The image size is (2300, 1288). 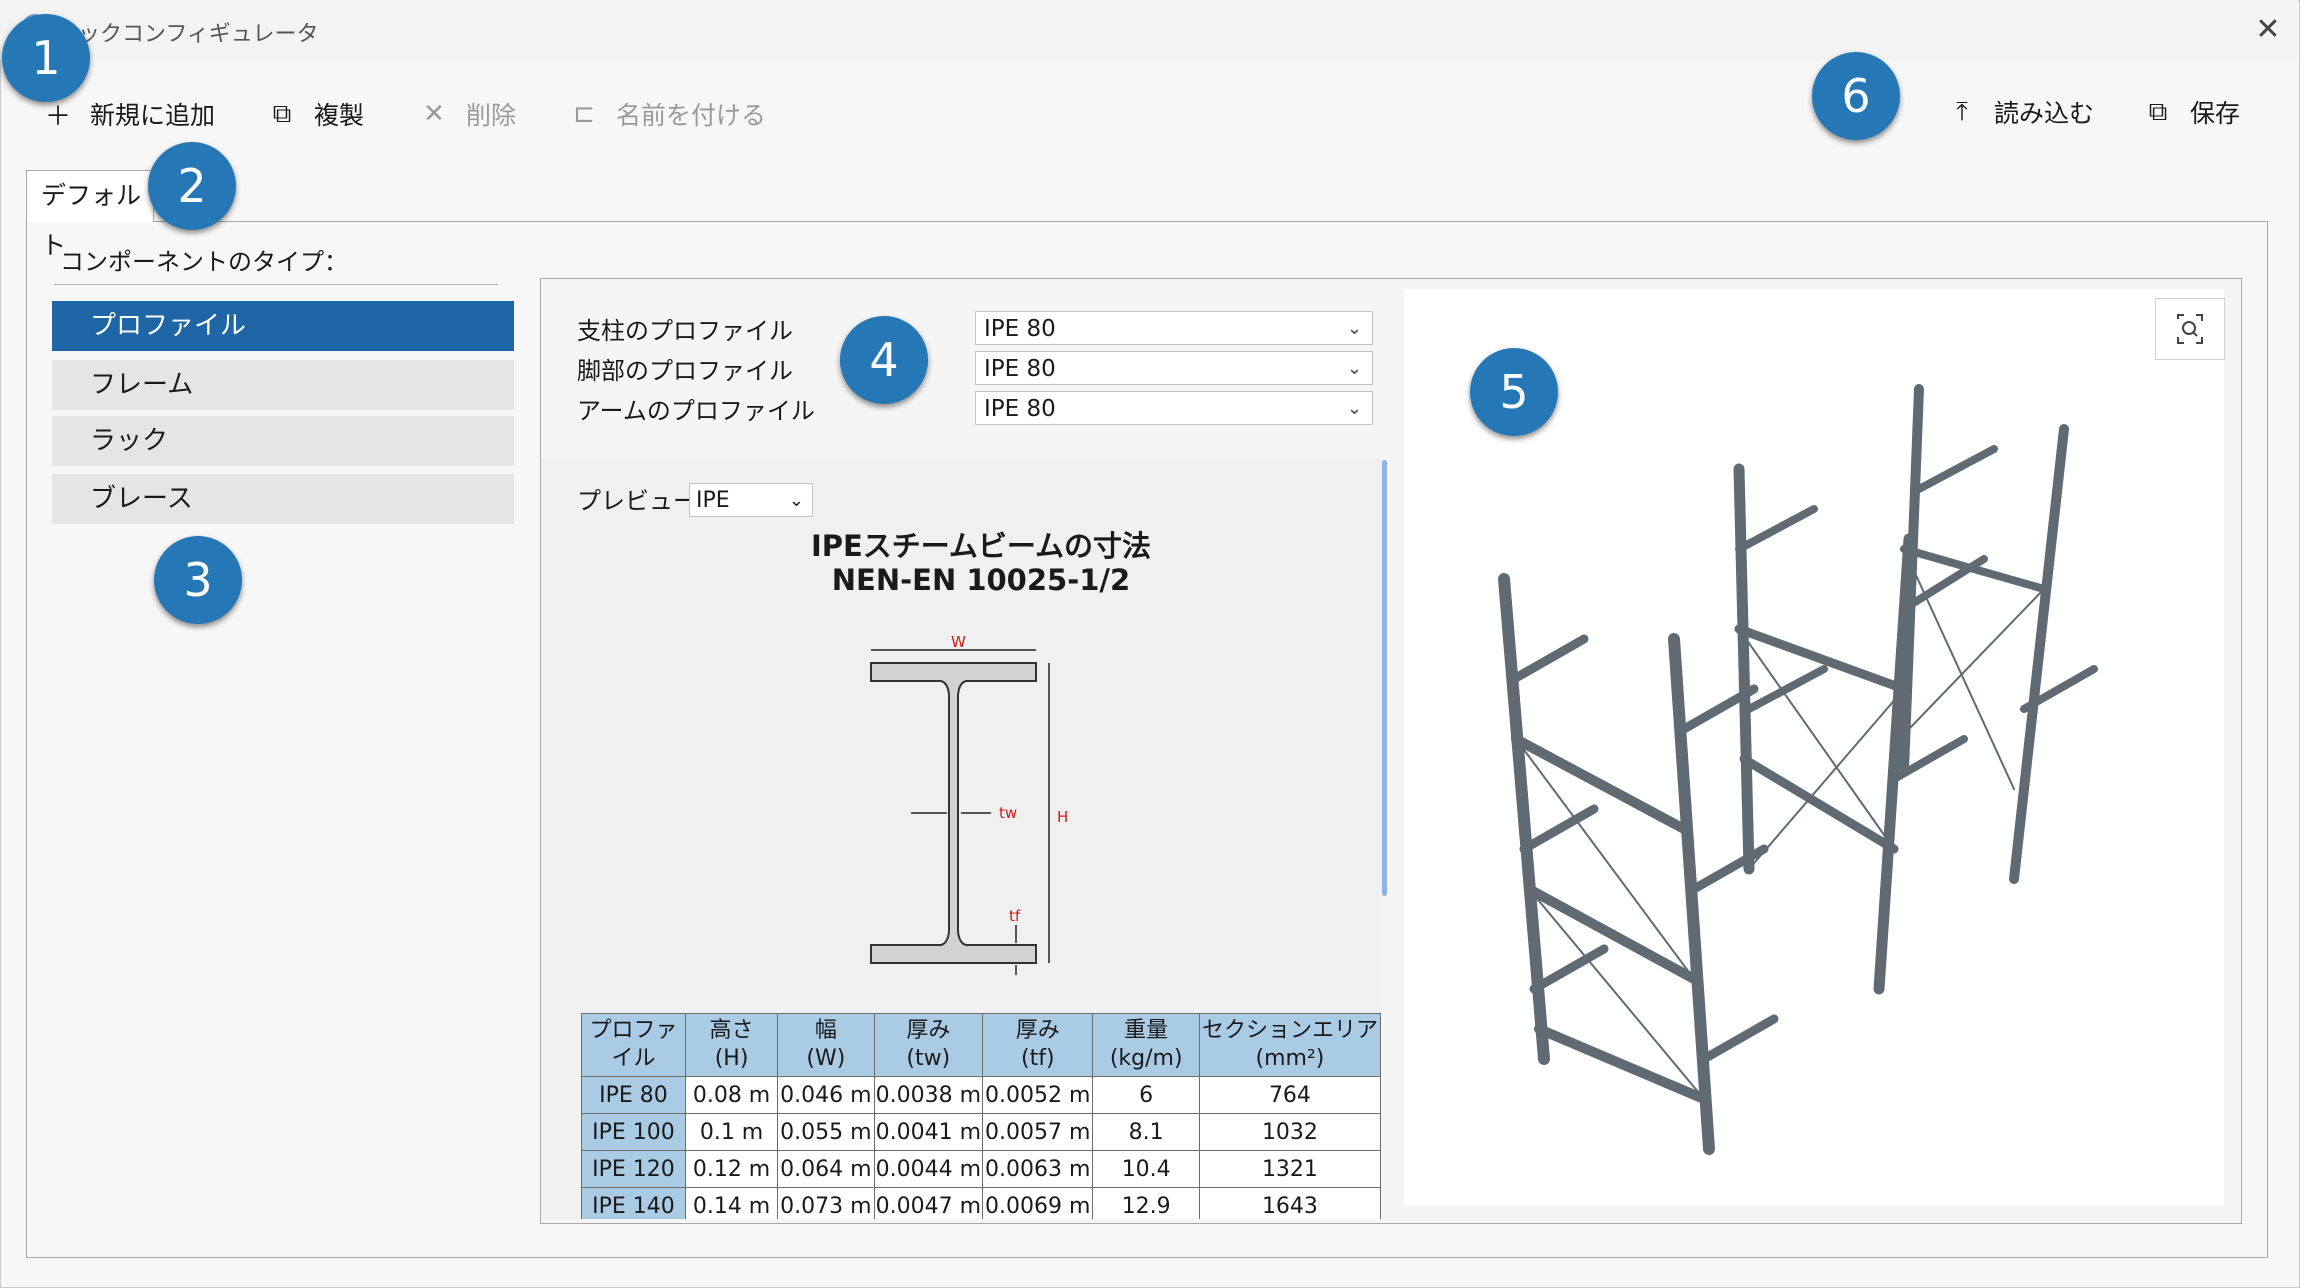 I want to click on upload-icon: ⤒, so click(x=1962, y=111).